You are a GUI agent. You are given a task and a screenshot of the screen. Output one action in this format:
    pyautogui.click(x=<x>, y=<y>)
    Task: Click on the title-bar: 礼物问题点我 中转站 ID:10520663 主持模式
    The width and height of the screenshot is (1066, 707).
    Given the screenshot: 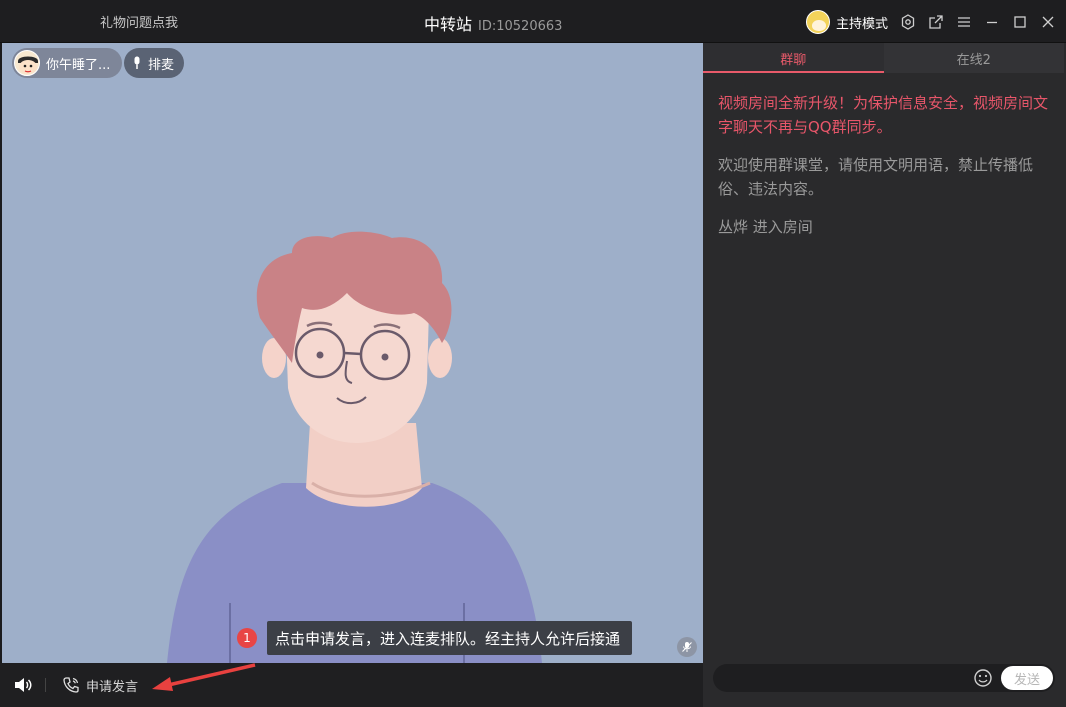 What is the action you would take?
    pyautogui.click(x=533, y=21)
    